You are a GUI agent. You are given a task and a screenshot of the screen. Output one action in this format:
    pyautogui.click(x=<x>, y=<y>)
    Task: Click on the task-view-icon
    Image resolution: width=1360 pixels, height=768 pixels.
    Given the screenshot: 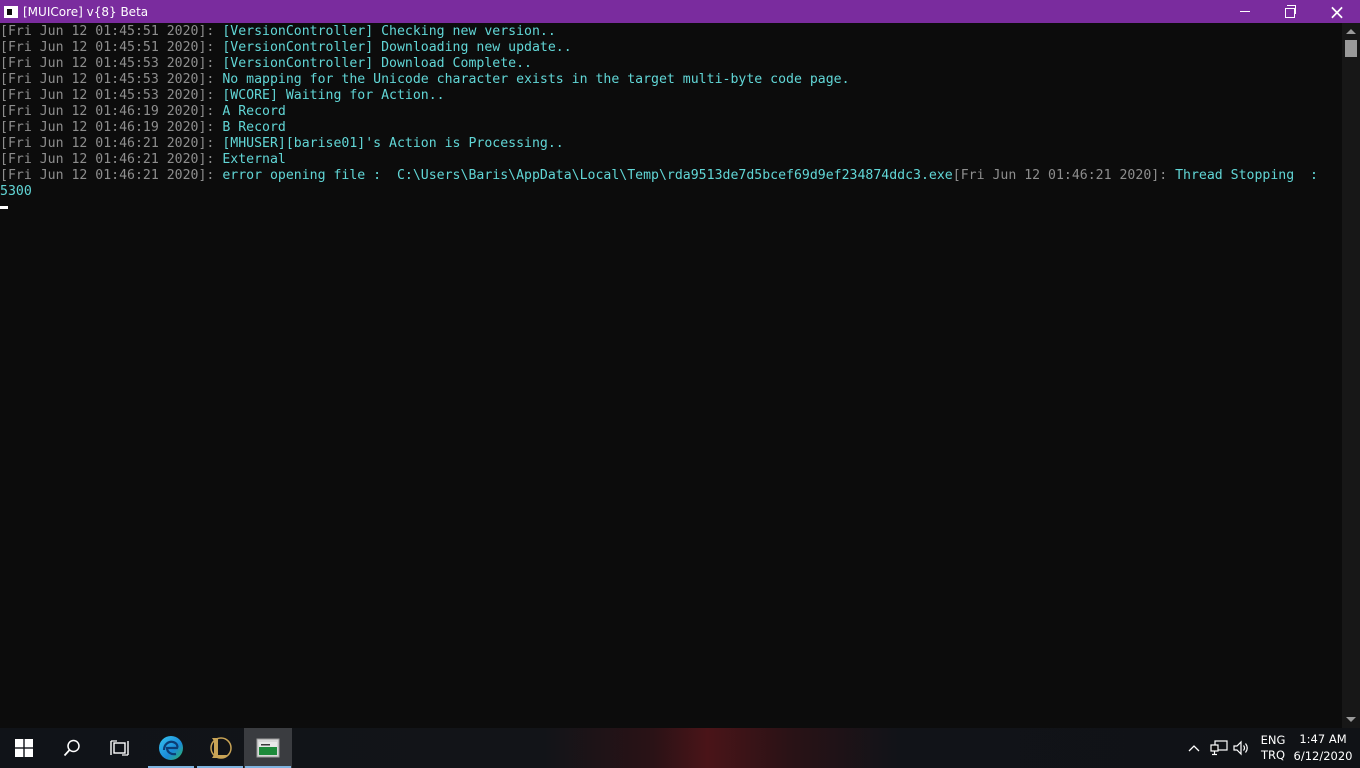 What is the action you would take?
    pyautogui.click(x=119, y=748)
    